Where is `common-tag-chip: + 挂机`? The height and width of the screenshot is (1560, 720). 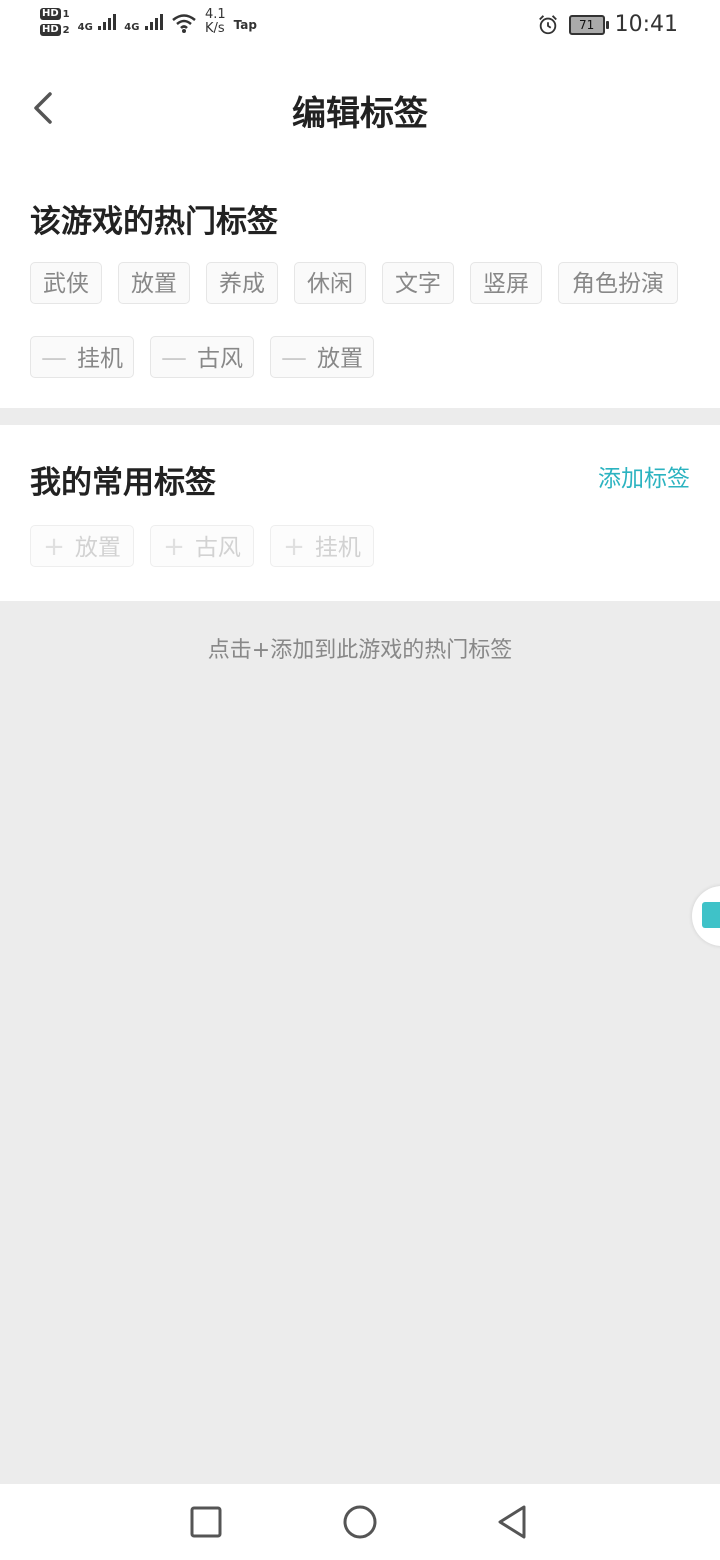
common-tag-chip: + 挂机 is located at coordinates (322, 546).